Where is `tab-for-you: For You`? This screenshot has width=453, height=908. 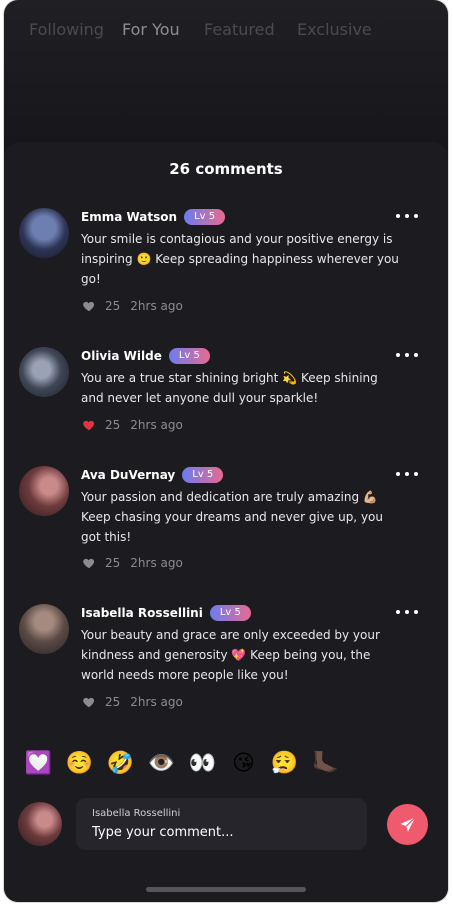 tab-for-you: For You is located at coordinates (151, 29).